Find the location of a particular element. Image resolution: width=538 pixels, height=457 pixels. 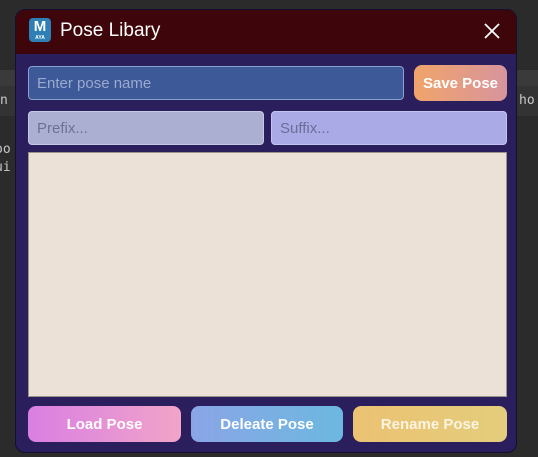

pose-name-input is located at coordinates (216, 83).